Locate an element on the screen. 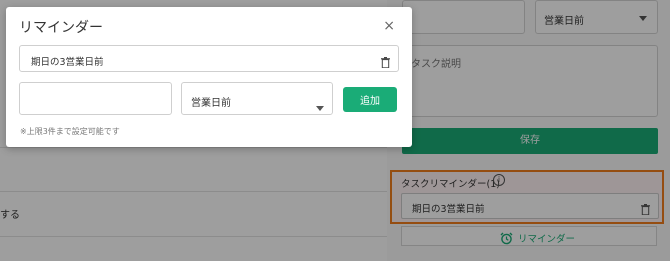  unit-select: 営業日前 is located at coordinates (257, 98).